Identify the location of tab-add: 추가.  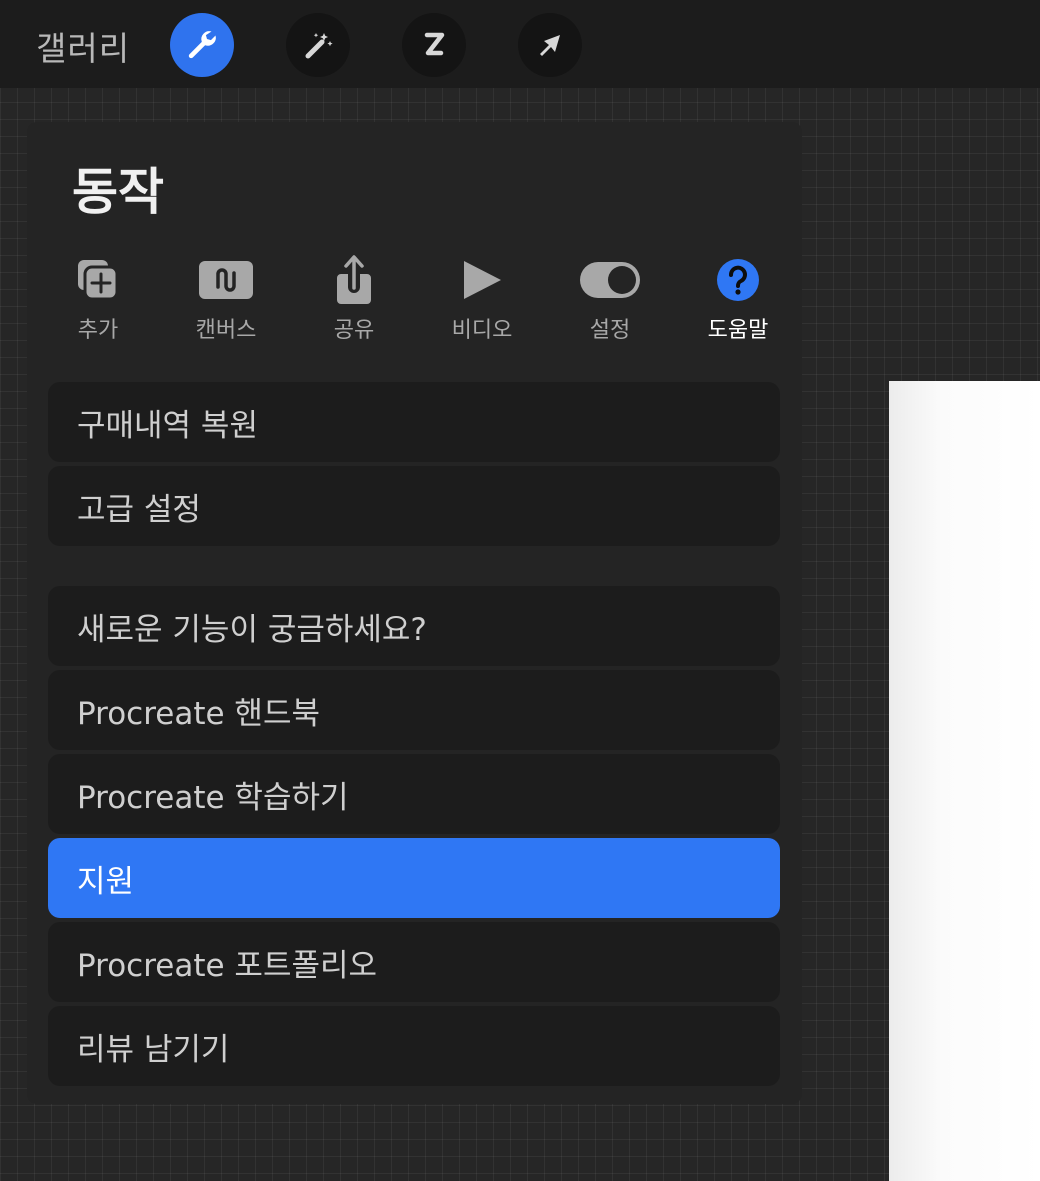
(98, 299).